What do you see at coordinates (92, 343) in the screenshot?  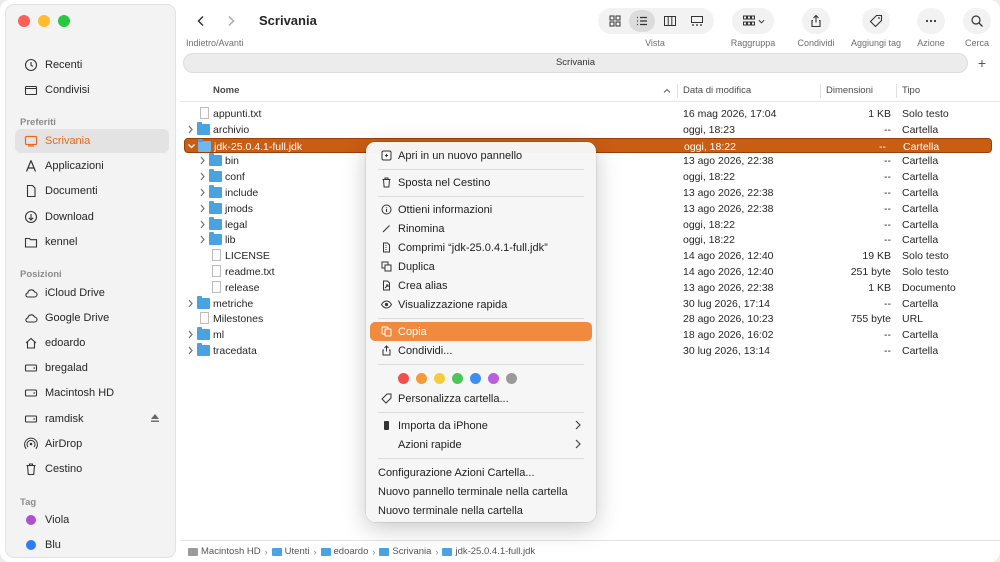 I see `sidebar-item-edoardo: edoardo` at bounding box center [92, 343].